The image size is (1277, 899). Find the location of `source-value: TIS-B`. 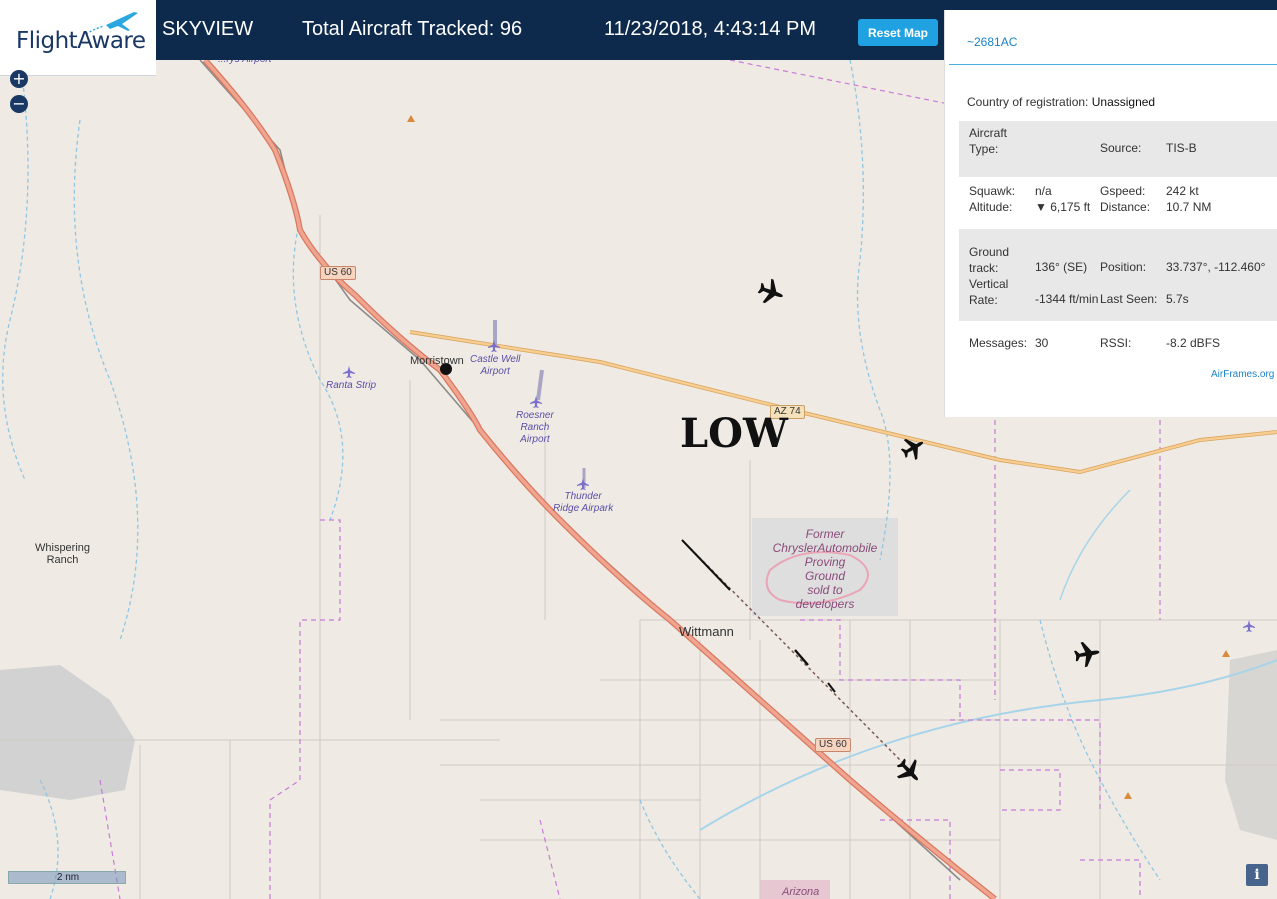

source-value: TIS-B is located at coordinates (1181, 148).